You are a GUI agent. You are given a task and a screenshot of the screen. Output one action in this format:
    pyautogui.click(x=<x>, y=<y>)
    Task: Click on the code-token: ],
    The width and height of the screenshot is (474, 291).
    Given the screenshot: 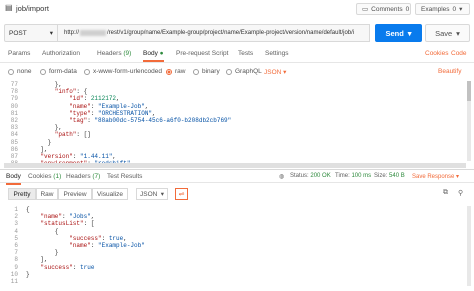 What is the action you would take?
    pyautogui.click(x=37, y=260)
    